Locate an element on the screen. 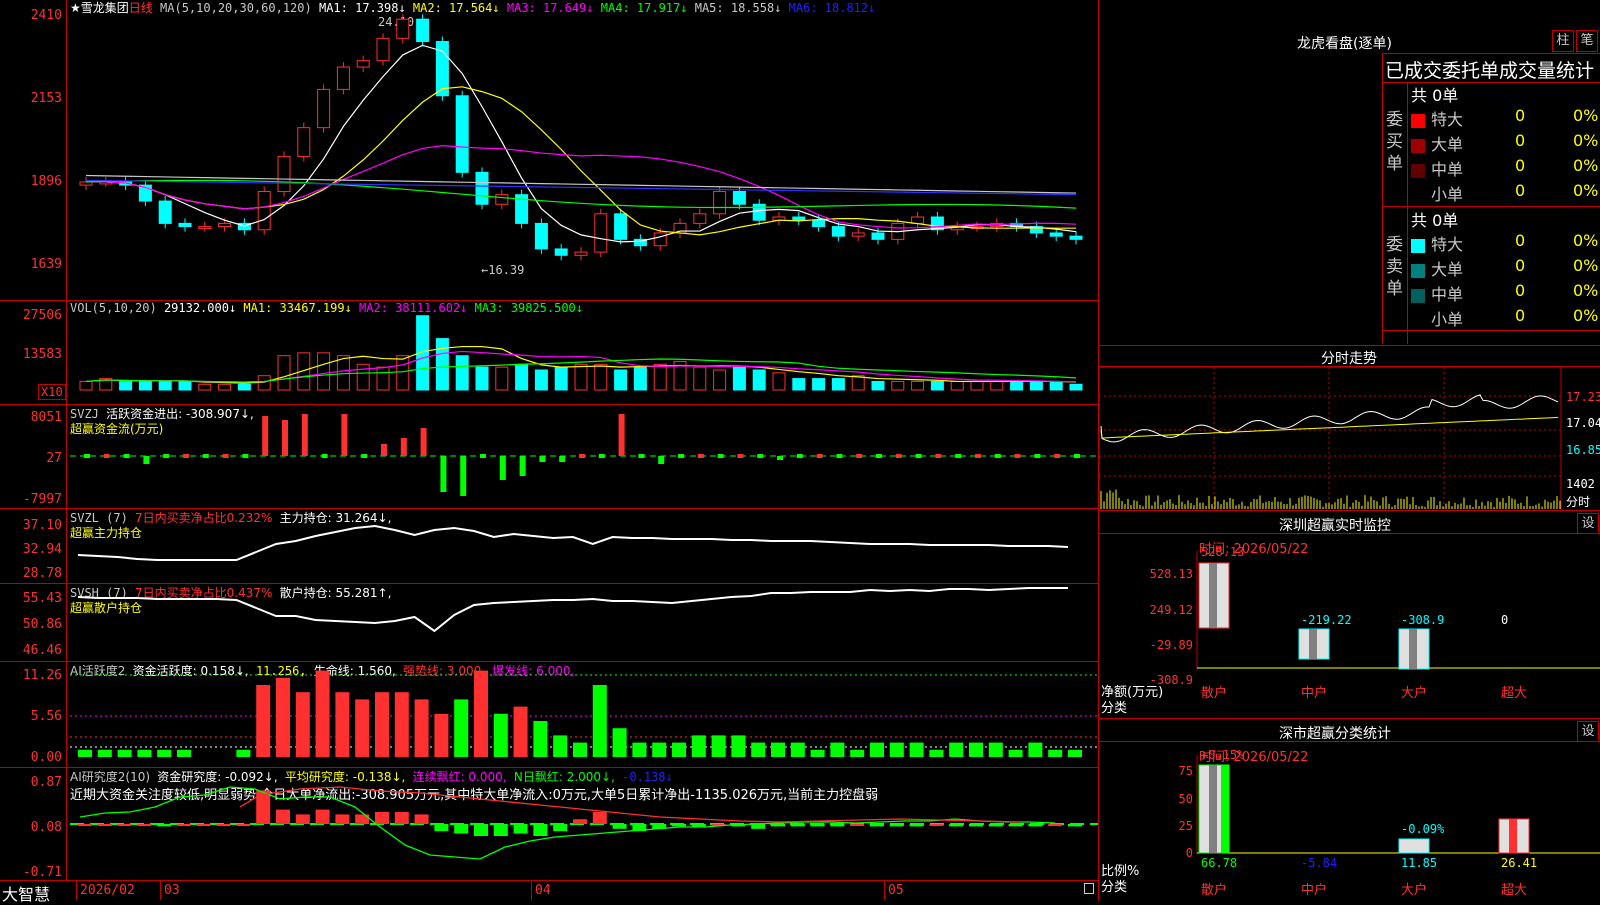 The width and height of the screenshot is (1600, 905). chart-frame is located at coordinates (1330, 438).